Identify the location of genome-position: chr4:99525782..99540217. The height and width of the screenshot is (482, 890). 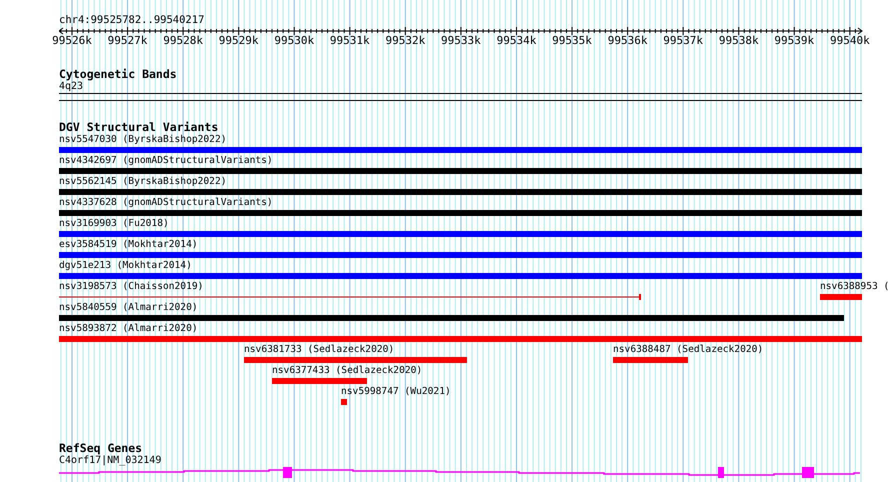
(131, 20).